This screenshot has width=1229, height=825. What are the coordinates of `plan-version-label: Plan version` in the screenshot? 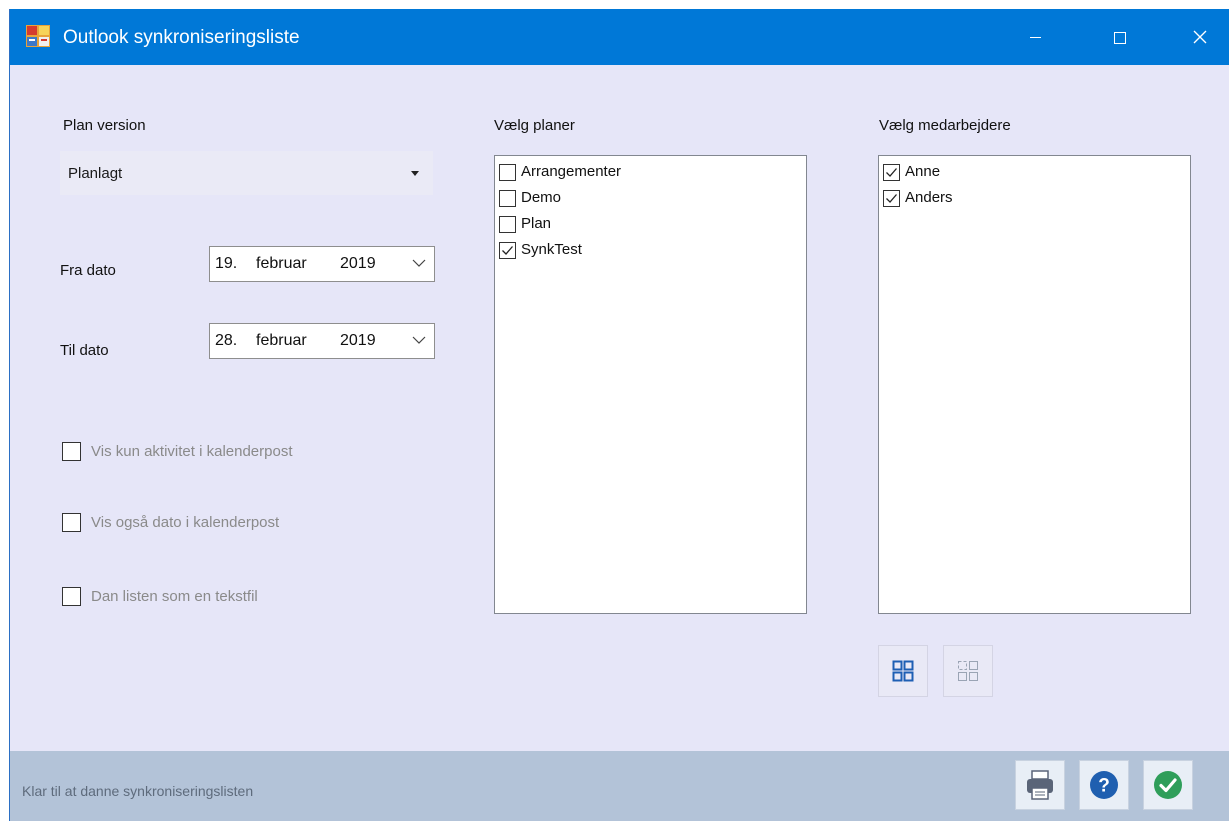 It's located at (104, 125).